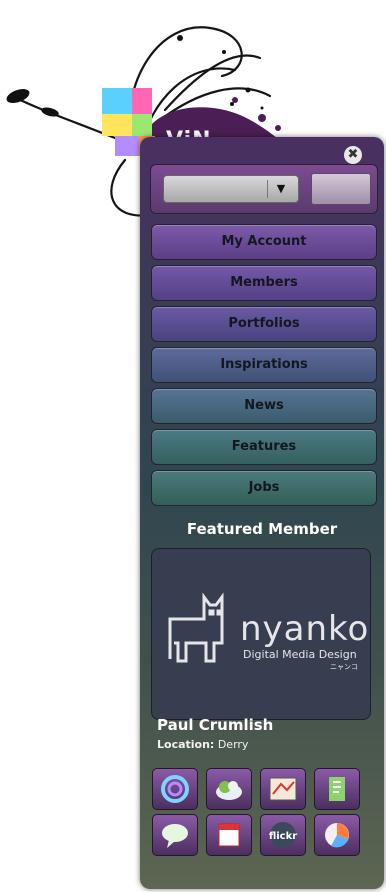  What do you see at coordinates (264, 365) in the screenshot?
I see `nav-inspirations-button: Inspirations` at bounding box center [264, 365].